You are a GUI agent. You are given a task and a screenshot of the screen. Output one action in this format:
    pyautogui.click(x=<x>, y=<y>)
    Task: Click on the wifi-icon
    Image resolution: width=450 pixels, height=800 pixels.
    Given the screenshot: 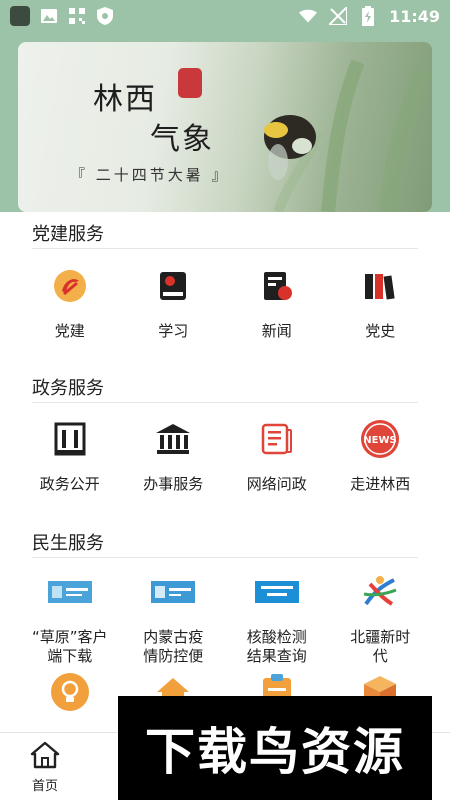 What is the action you would take?
    pyautogui.click(x=308, y=16)
    